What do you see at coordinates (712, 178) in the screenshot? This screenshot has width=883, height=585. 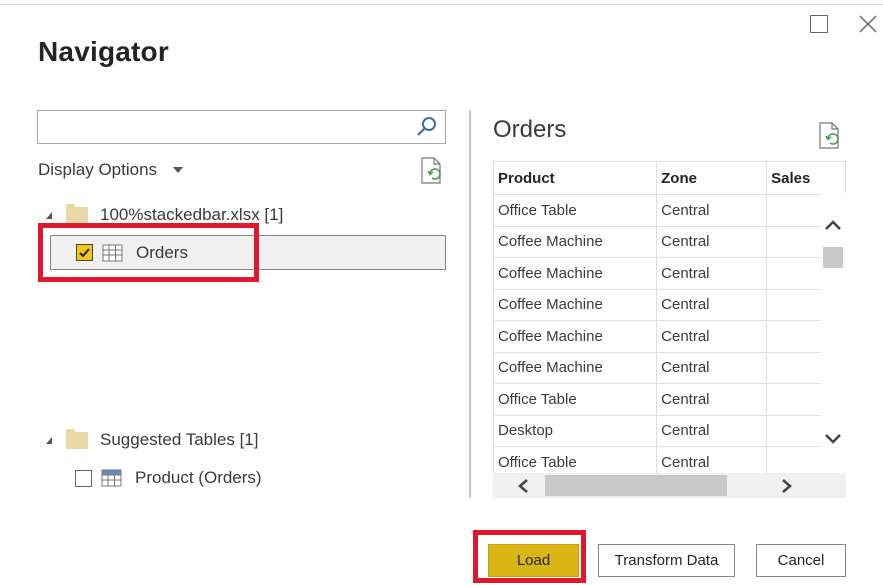 I see `column-header-zone: Zone` at bounding box center [712, 178].